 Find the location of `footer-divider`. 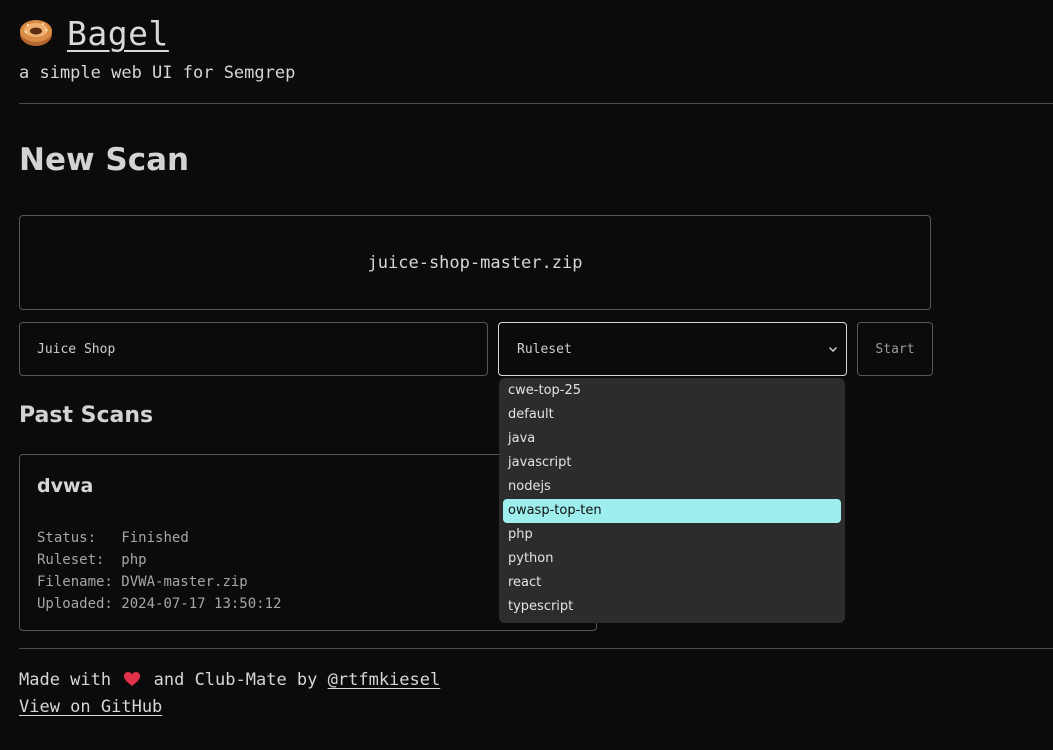

footer-divider is located at coordinates (536, 648).